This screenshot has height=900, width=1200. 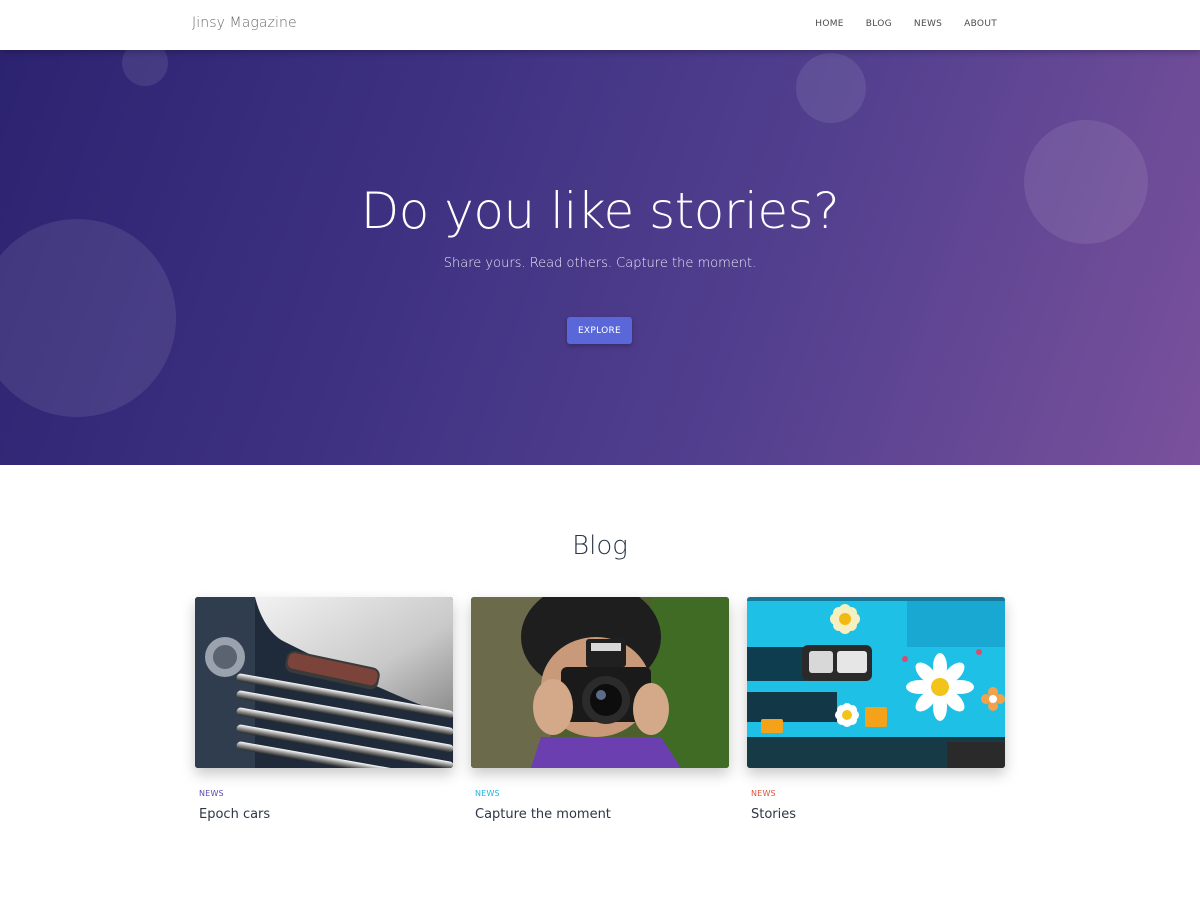 I want to click on card-title: Stories, so click(x=878, y=814).